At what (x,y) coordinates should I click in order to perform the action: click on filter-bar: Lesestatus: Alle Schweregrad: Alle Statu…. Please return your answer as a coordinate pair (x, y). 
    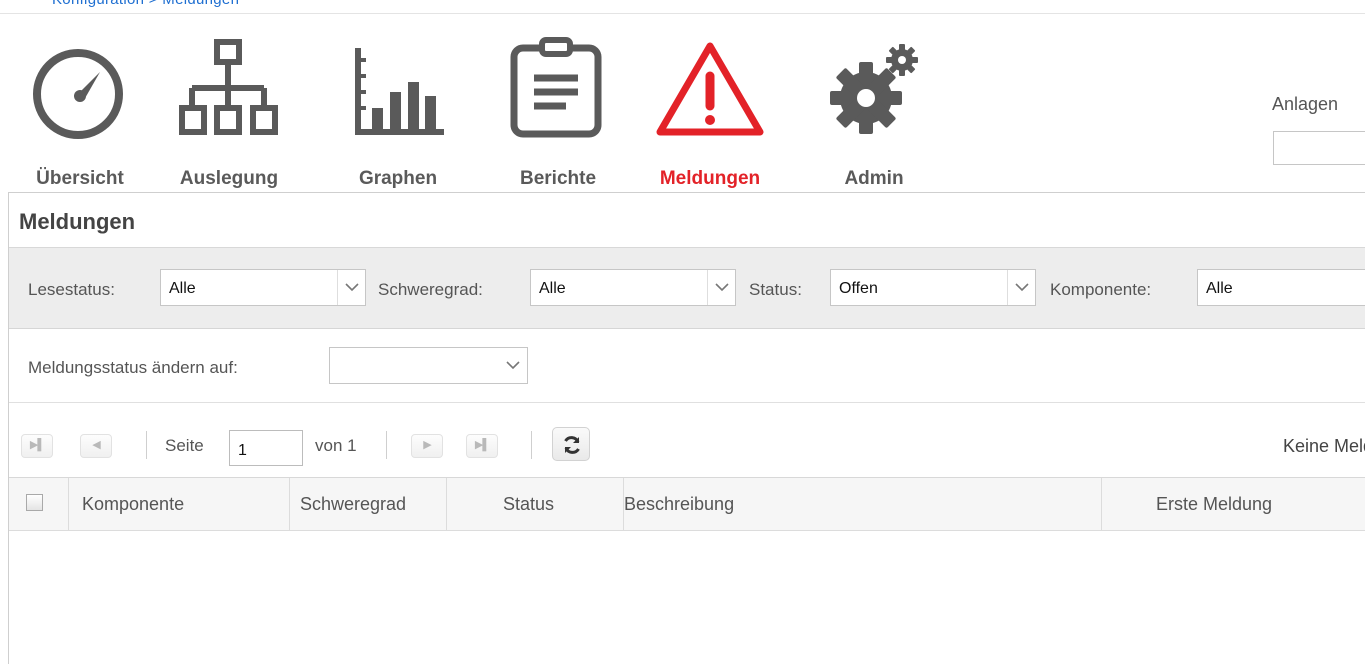
    Looking at the image, I should click on (687, 288).